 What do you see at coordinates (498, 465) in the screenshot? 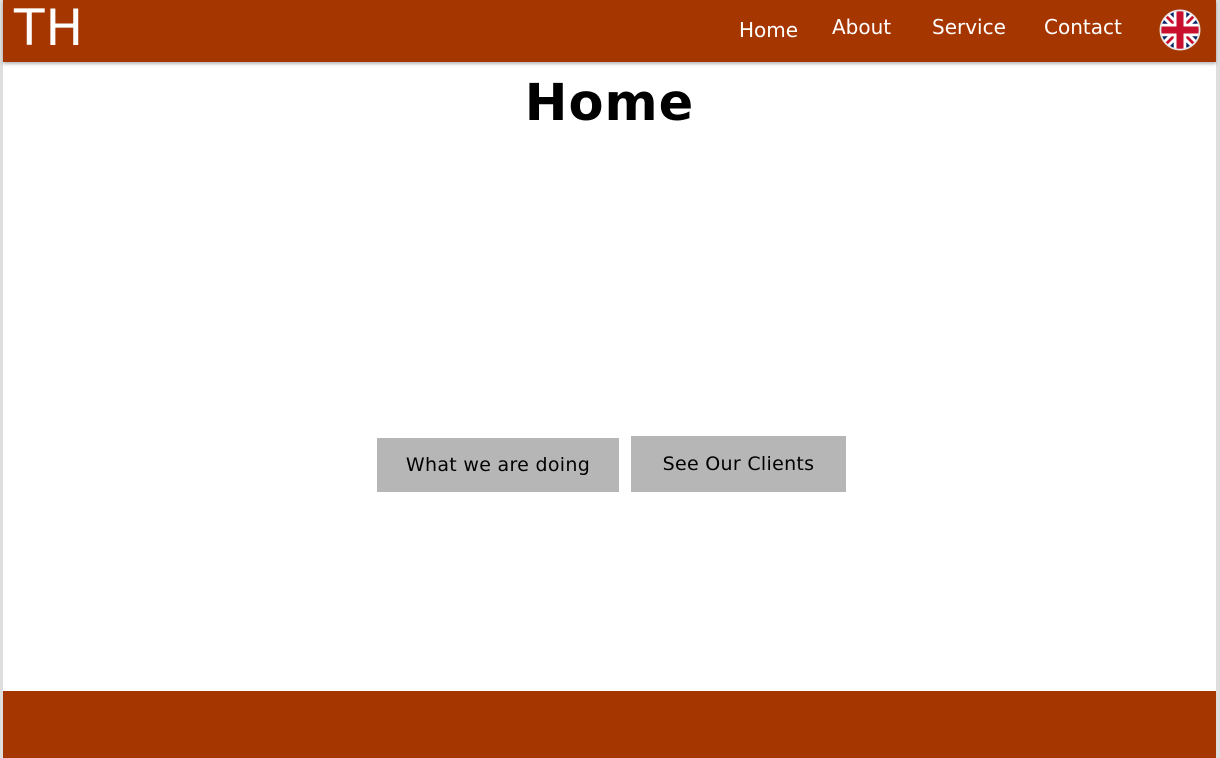
I see `what-we-are-doing-button: What we are doing` at bounding box center [498, 465].